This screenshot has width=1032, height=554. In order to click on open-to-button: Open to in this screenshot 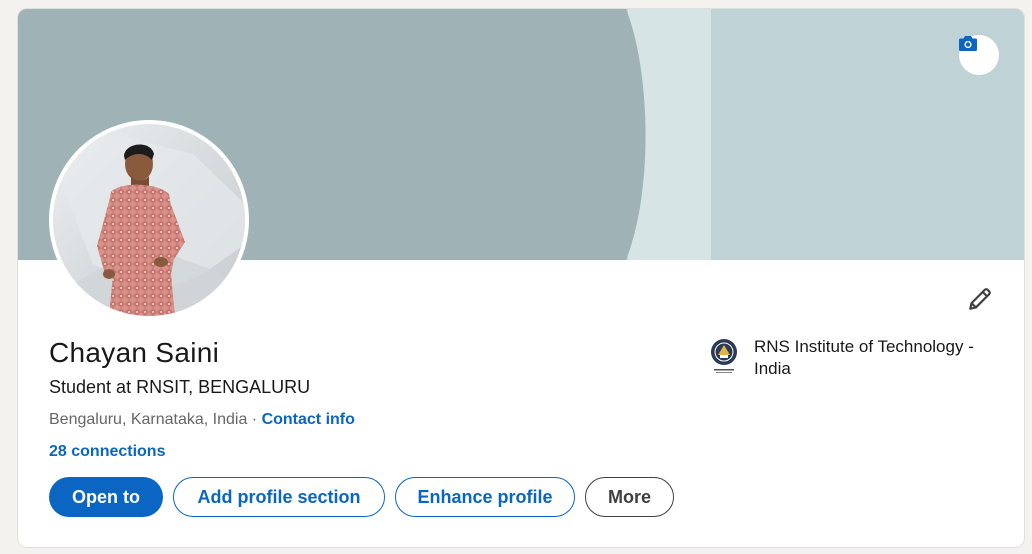, I will do `click(106, 497)`.